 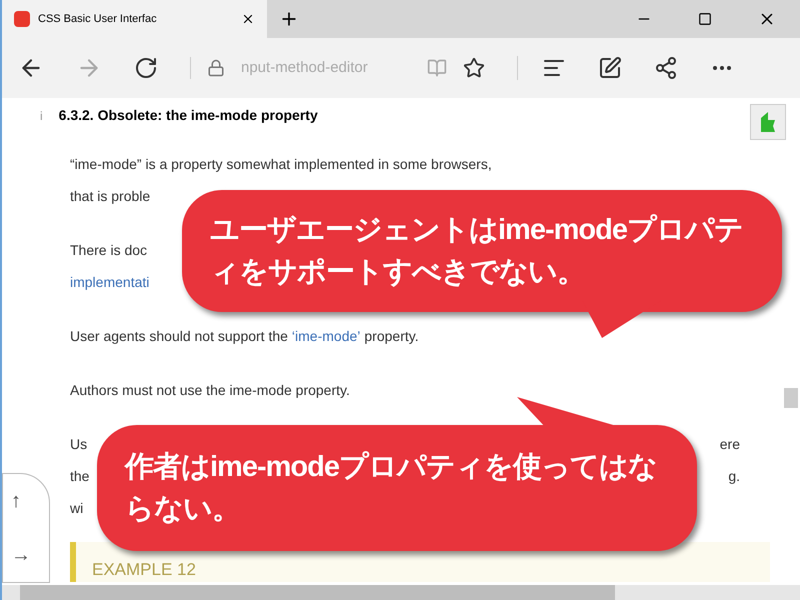 I want to click on tab-title: CSS Basic User Interfac, so click(x=98, y=19).